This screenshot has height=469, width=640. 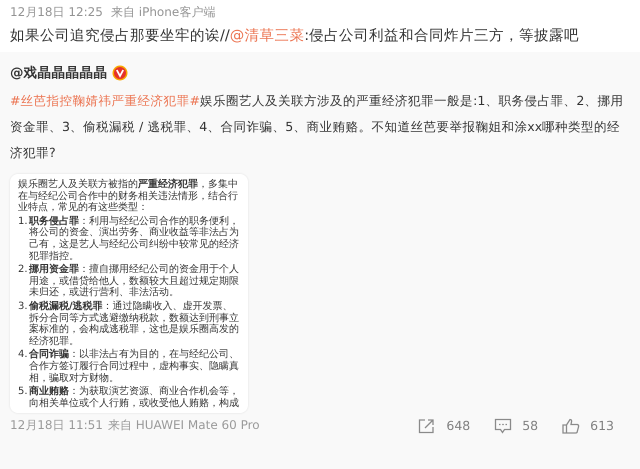 What do you see at coordinates (128, 196) in the screenshot?
I see `screenshot-intro: 娱乐圈艺人及关联方被指的严重经济犯罪，多集中在与经纪公司合作中的财务相关违法情形，结合行业特点，常见的有这些类型：` at bounding box center [128, 196].